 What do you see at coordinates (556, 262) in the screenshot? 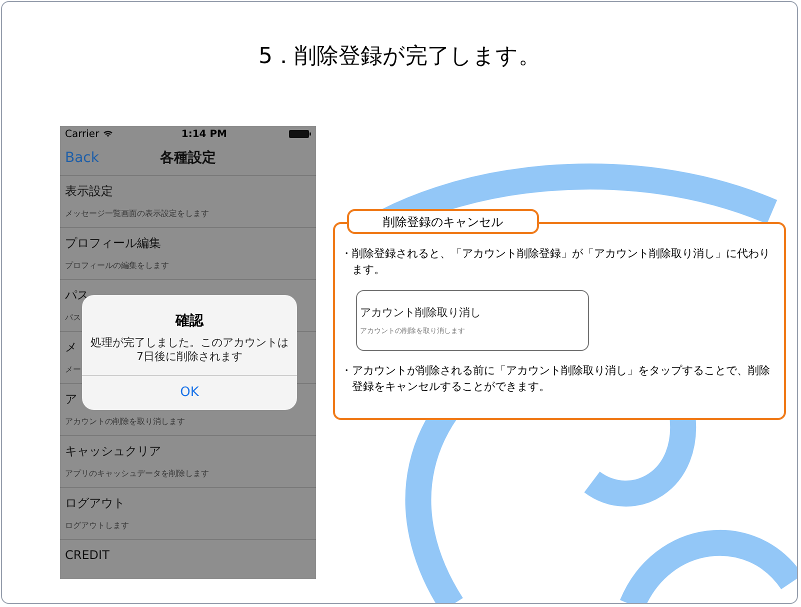
I see `note-text: ・削除登録されると、「アカウント削除登録」が「アカウント削除取り消し」に代わります。` at bounding box center [556, 262].